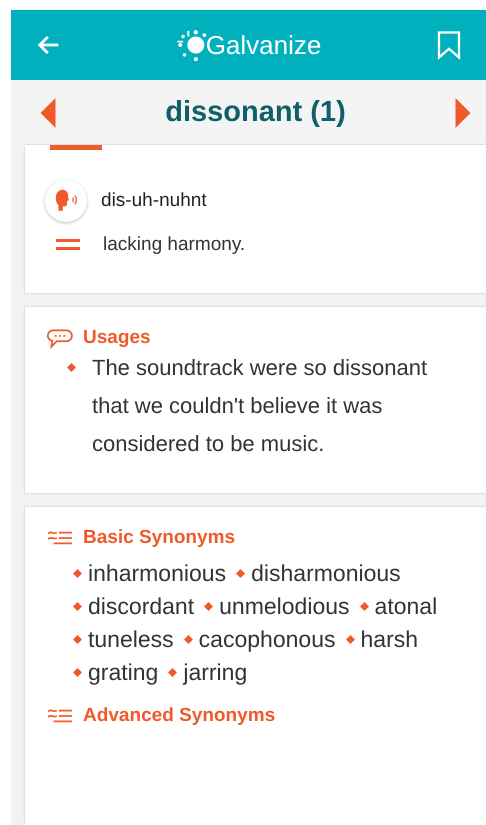 The image size is (486, 825). Describe the element at coordinates (215, 672) in the screenshot. I see `synonym-text: jarring` at that location.